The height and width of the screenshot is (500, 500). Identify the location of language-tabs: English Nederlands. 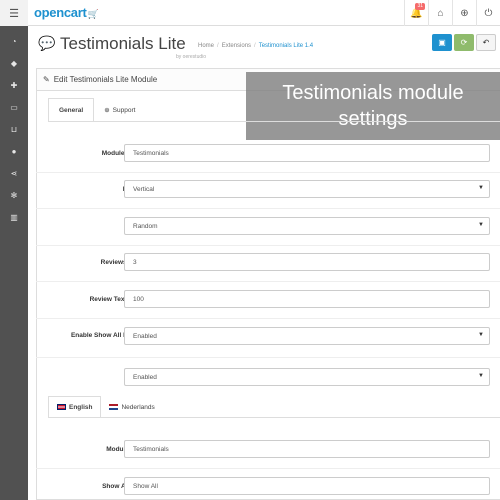
(105, 407).